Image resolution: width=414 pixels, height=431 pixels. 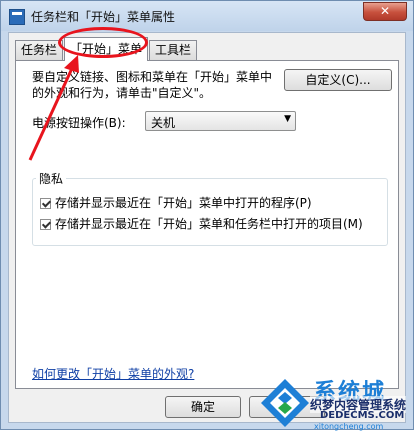 I want to click on store-recent-programs-label: 存储并显示最近在「开始」菜单中打开的程序(P), so click(x=183, y=203).